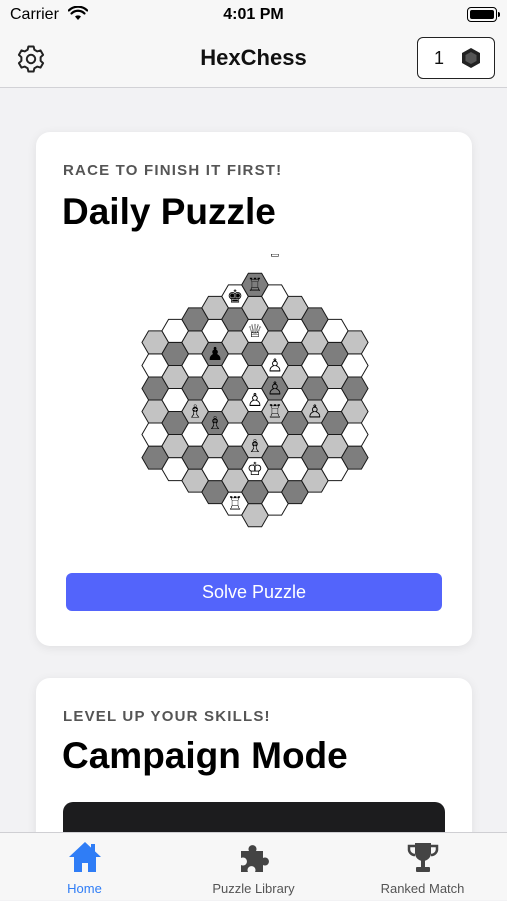  I want to click on daily-puzzle-title: Daily Puzzle, so click(169, 211).